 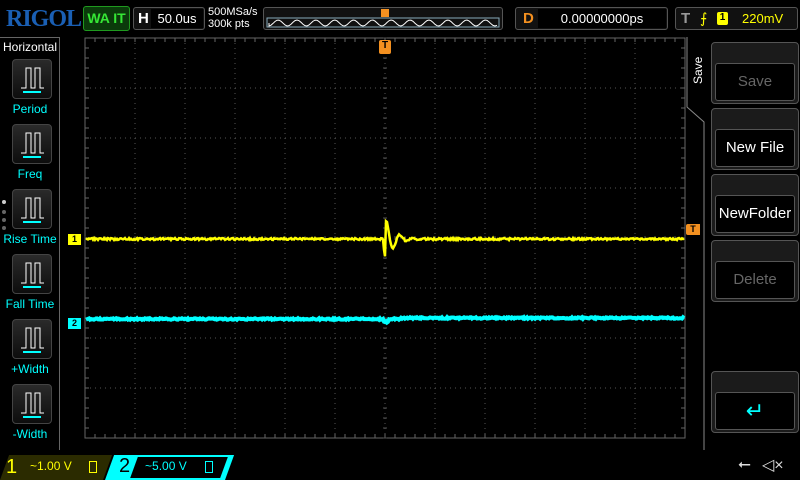 I want to click on delay-value: 0.00000000ps, so click(x=602, y=18).